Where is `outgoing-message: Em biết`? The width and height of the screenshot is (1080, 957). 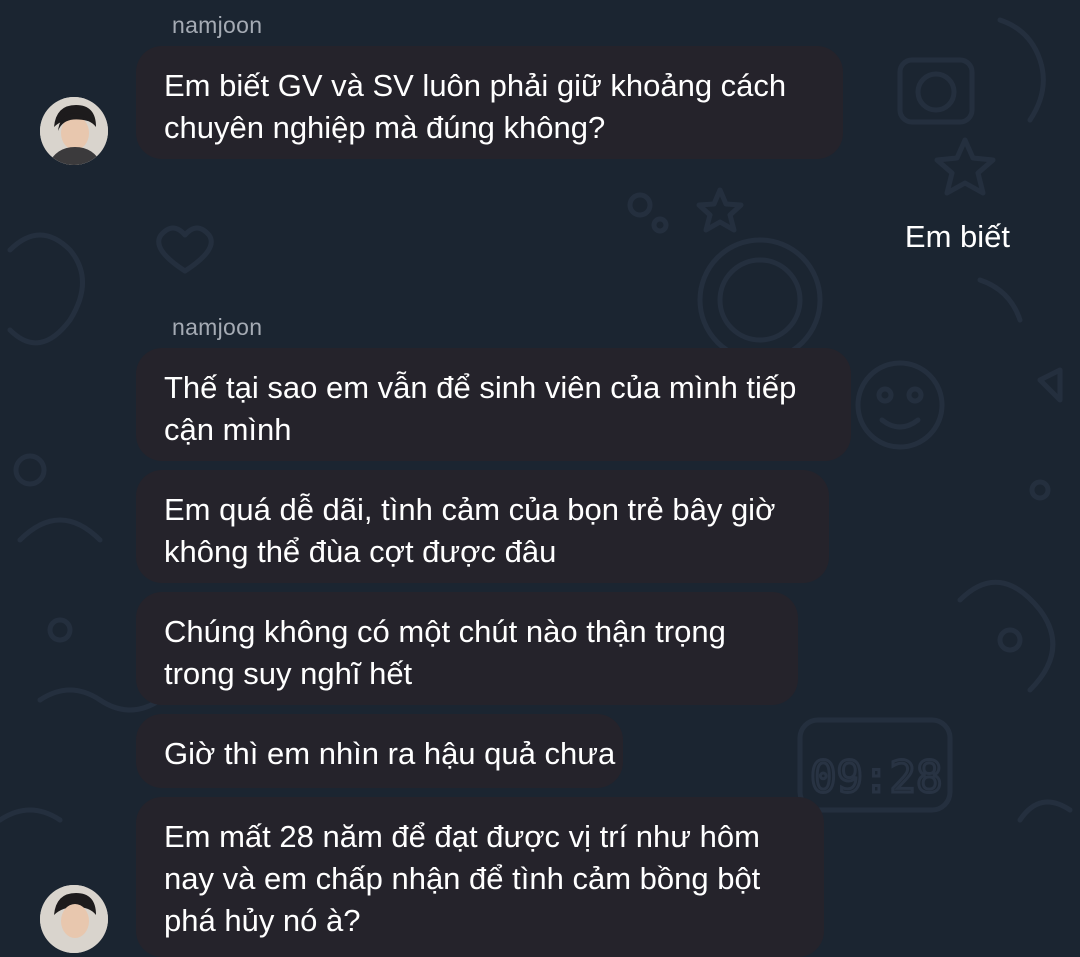
outgoing-message: Em biết is located at coordinates (957, 237).